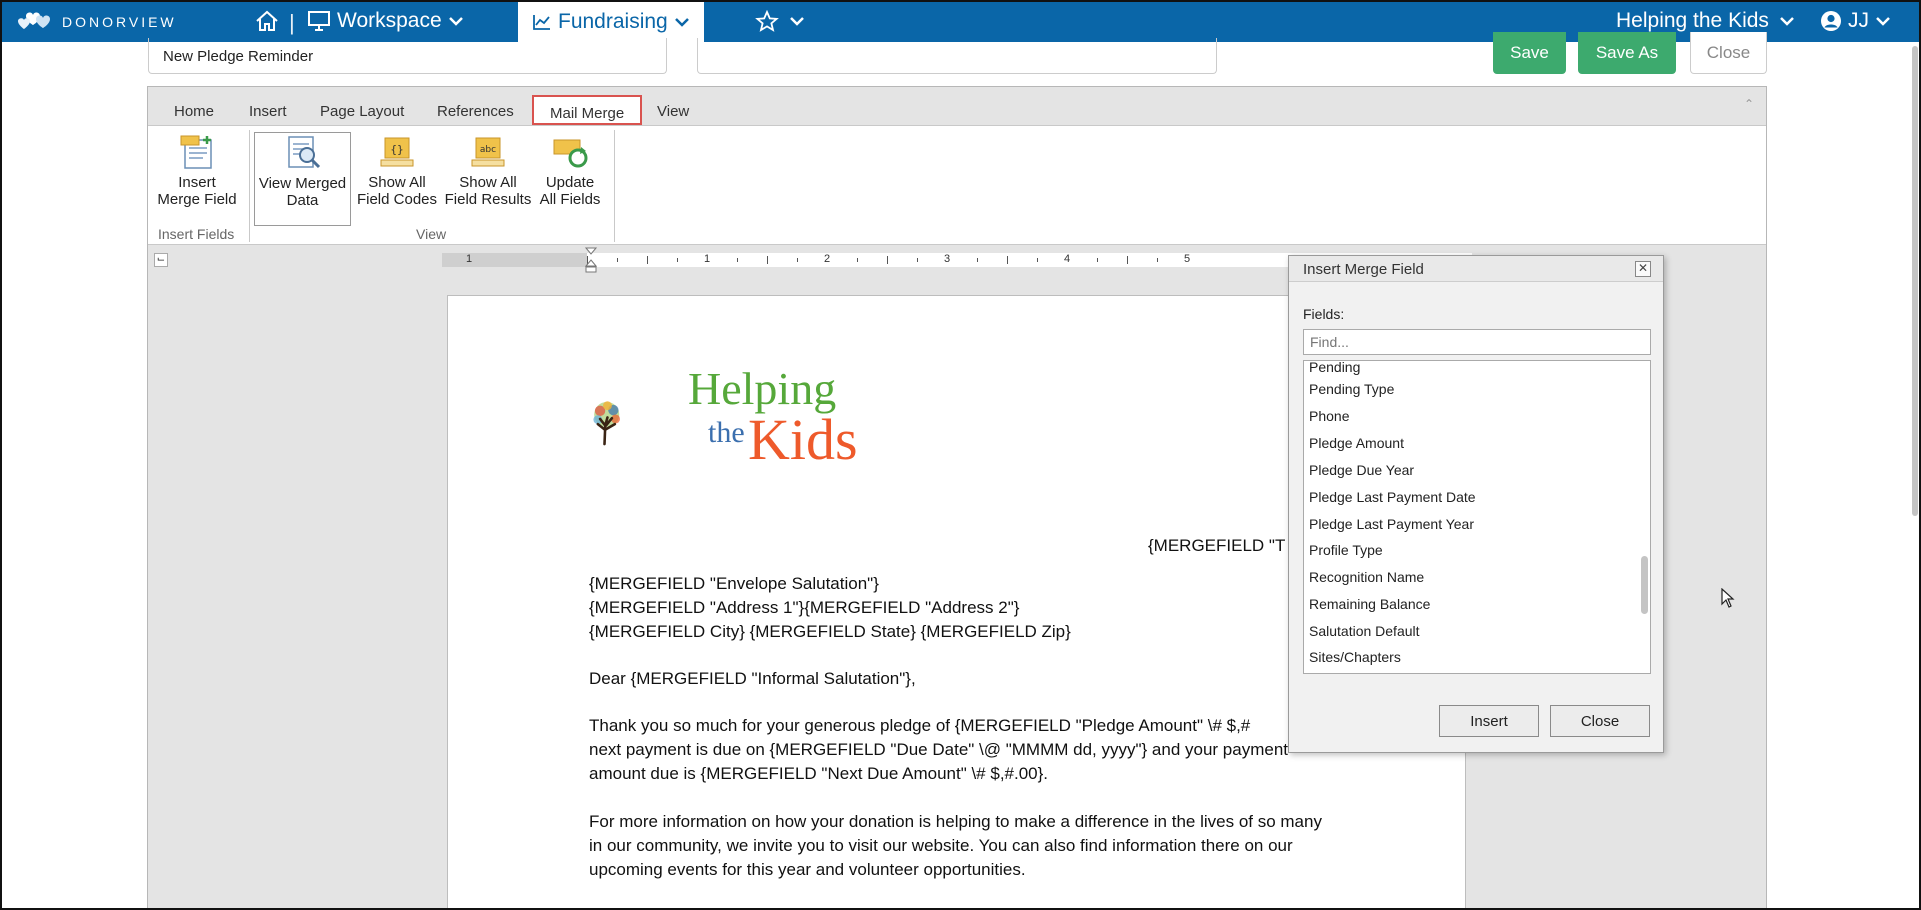 This screenshot has height=910, width=1921. What do you see at coordinates (1334, 368) in the screenshot?
I see `field-list-item: Pending` at bounding box center [1334, 368].